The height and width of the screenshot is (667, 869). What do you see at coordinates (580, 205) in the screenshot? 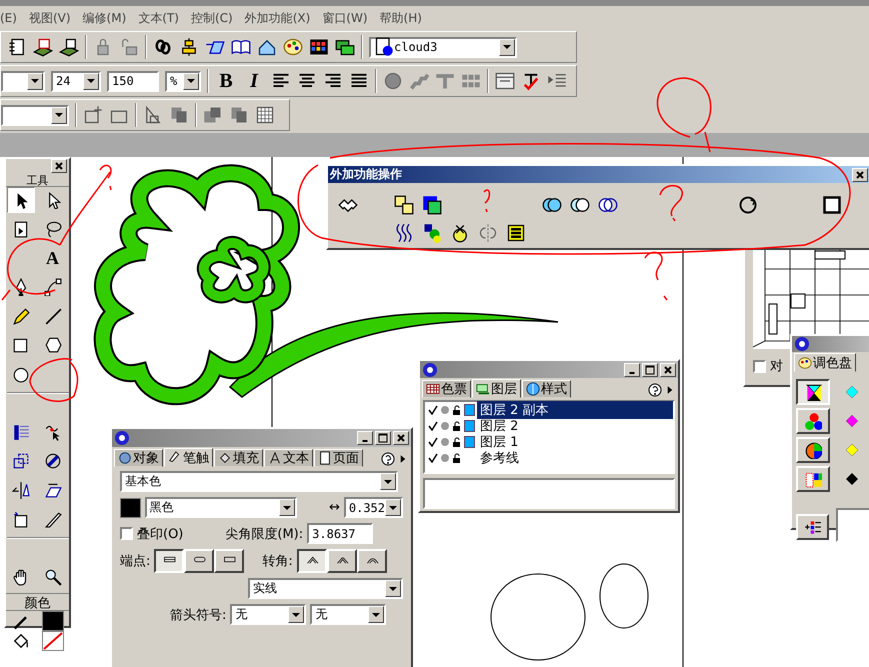
I see `intersect-icon` at bounding box center [580, 205].